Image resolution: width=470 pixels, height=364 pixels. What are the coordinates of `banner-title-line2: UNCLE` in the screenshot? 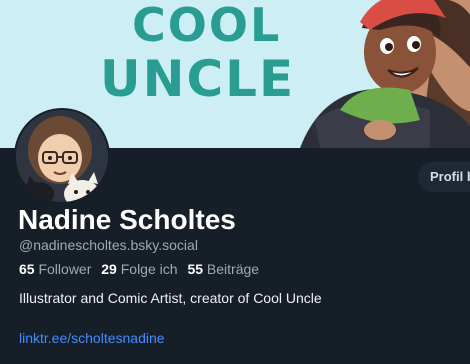 It's located at (198, 79).